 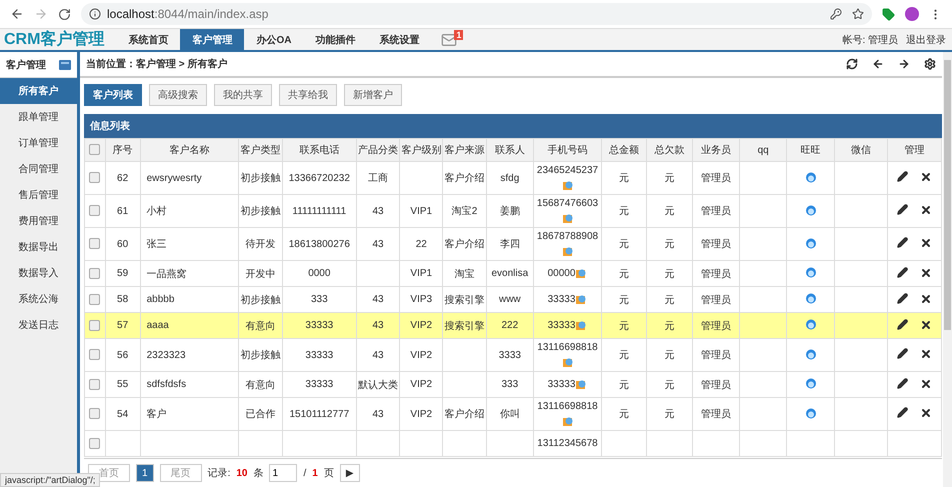 What do you see at coordinates (38, 169) in the screenshot?
I see `sidebar-item: 合同管理` at bounding box center [38, 169].